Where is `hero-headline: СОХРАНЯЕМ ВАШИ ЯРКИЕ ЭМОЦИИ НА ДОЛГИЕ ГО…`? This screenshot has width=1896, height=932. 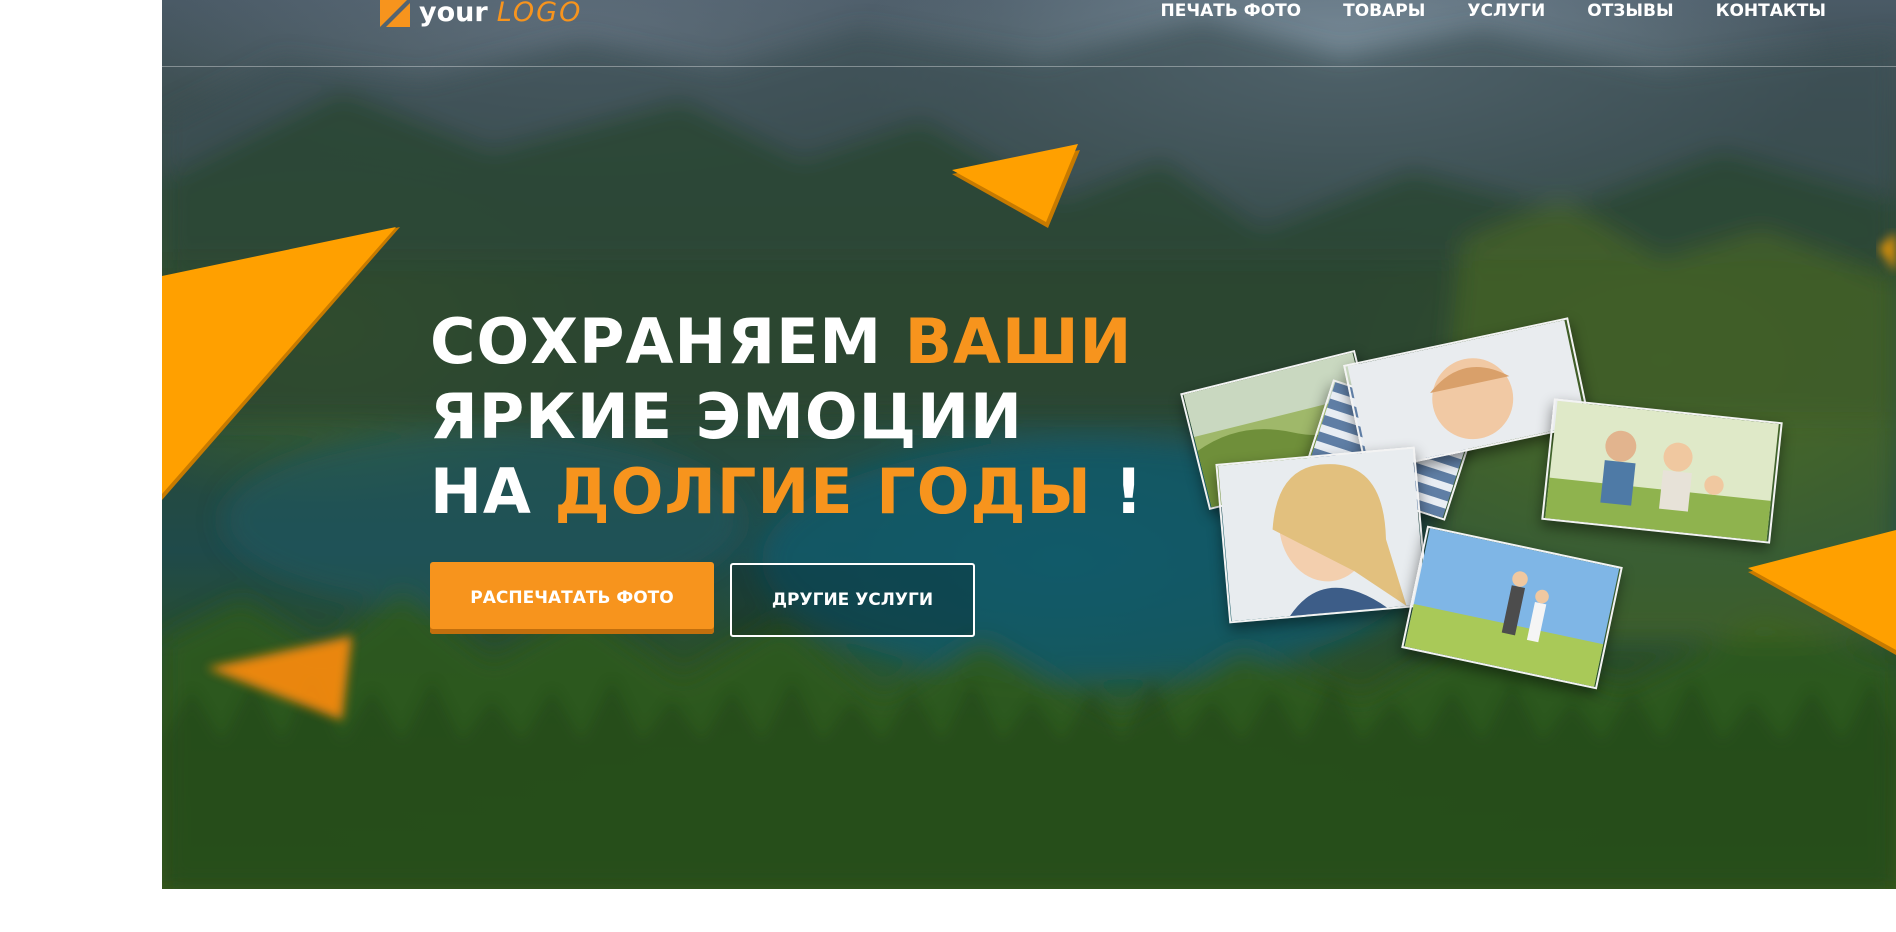 hero-headline: СОХРАНЯЕМ ВАШИ ЯРКИЕ ЭМОЦИИ НА ДОЛГИЕ ГО… is located at coordinates (787, 416).